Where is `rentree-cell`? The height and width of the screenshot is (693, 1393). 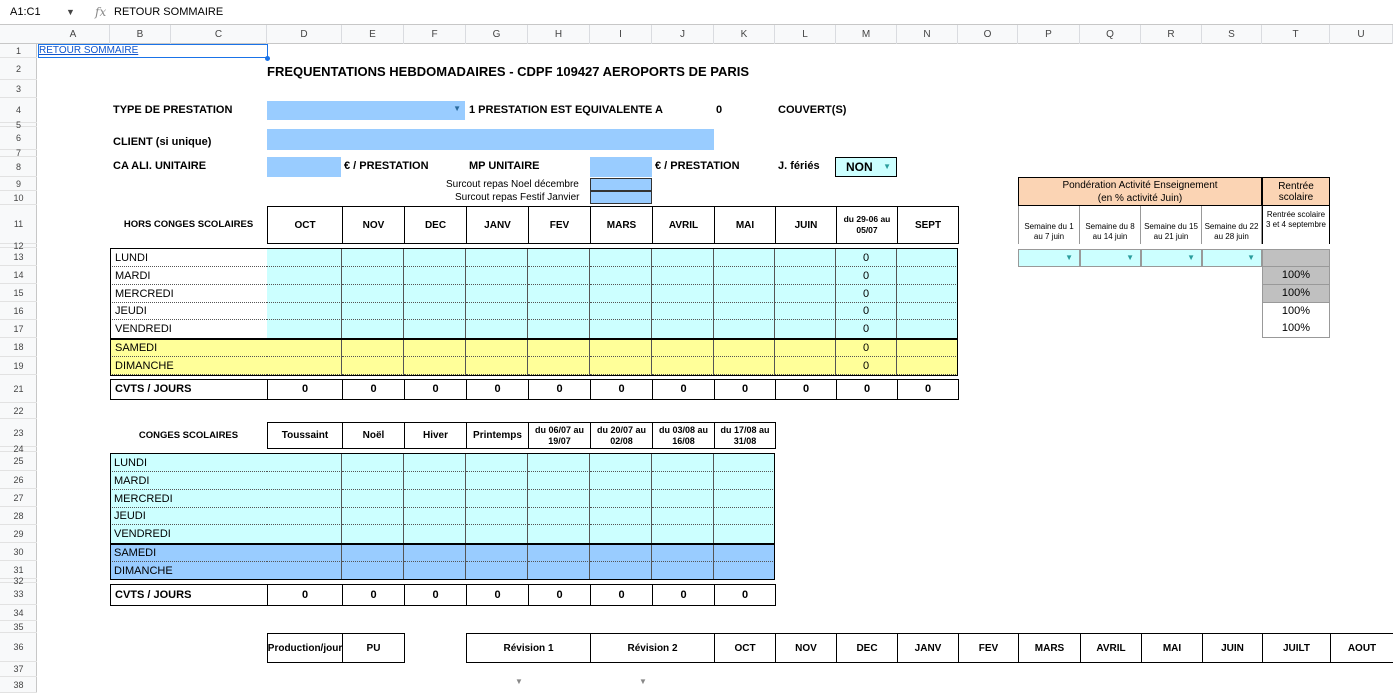 rentree-cell is located at coordinates (1296, 258).